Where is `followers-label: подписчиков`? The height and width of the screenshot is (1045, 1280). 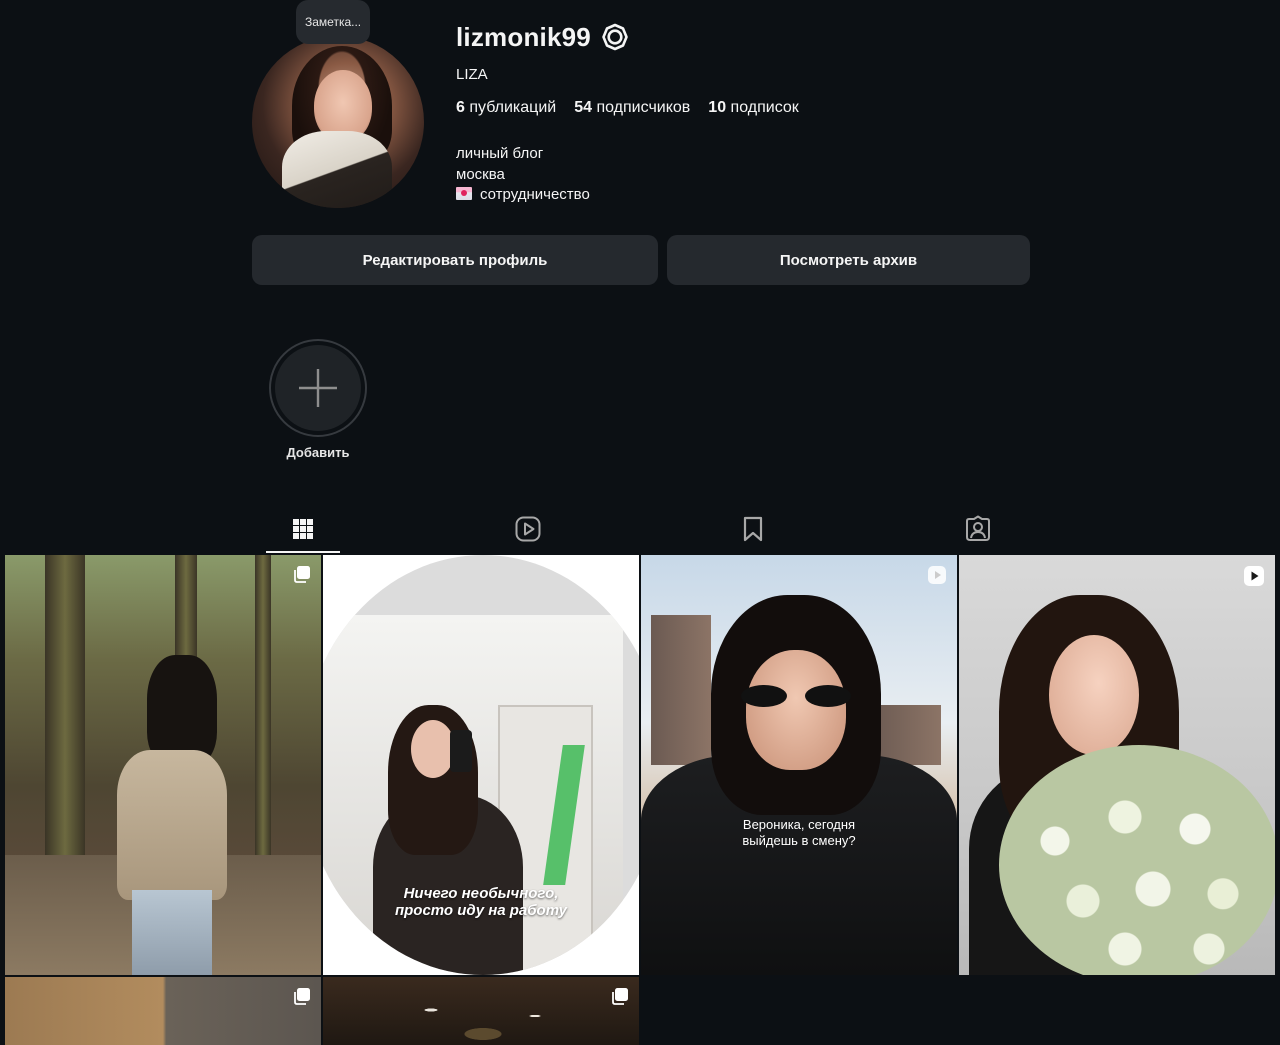 followers-label: подписчиков is located at coordinates (643, 107).